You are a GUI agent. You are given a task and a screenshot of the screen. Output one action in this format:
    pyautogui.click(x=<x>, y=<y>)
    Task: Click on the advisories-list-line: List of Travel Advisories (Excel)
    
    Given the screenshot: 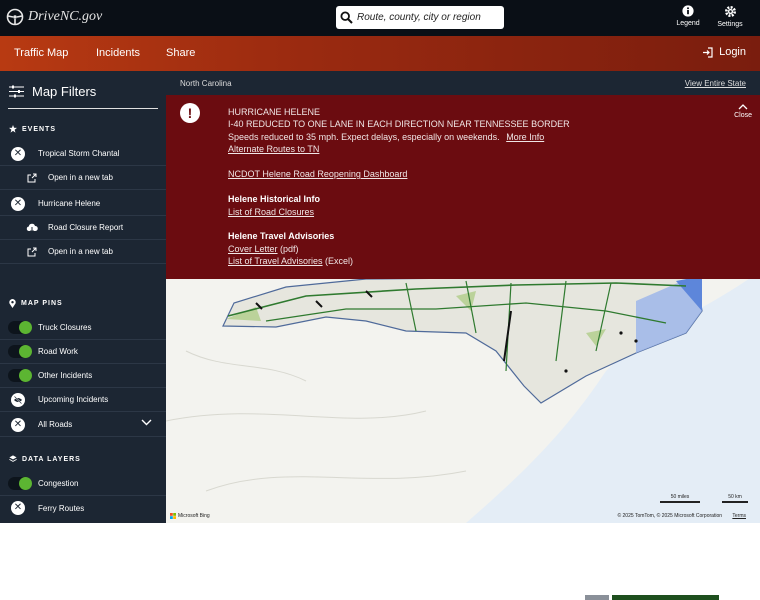 What is the action you would take?
    pyautogui.click(x=290, y=261)
    